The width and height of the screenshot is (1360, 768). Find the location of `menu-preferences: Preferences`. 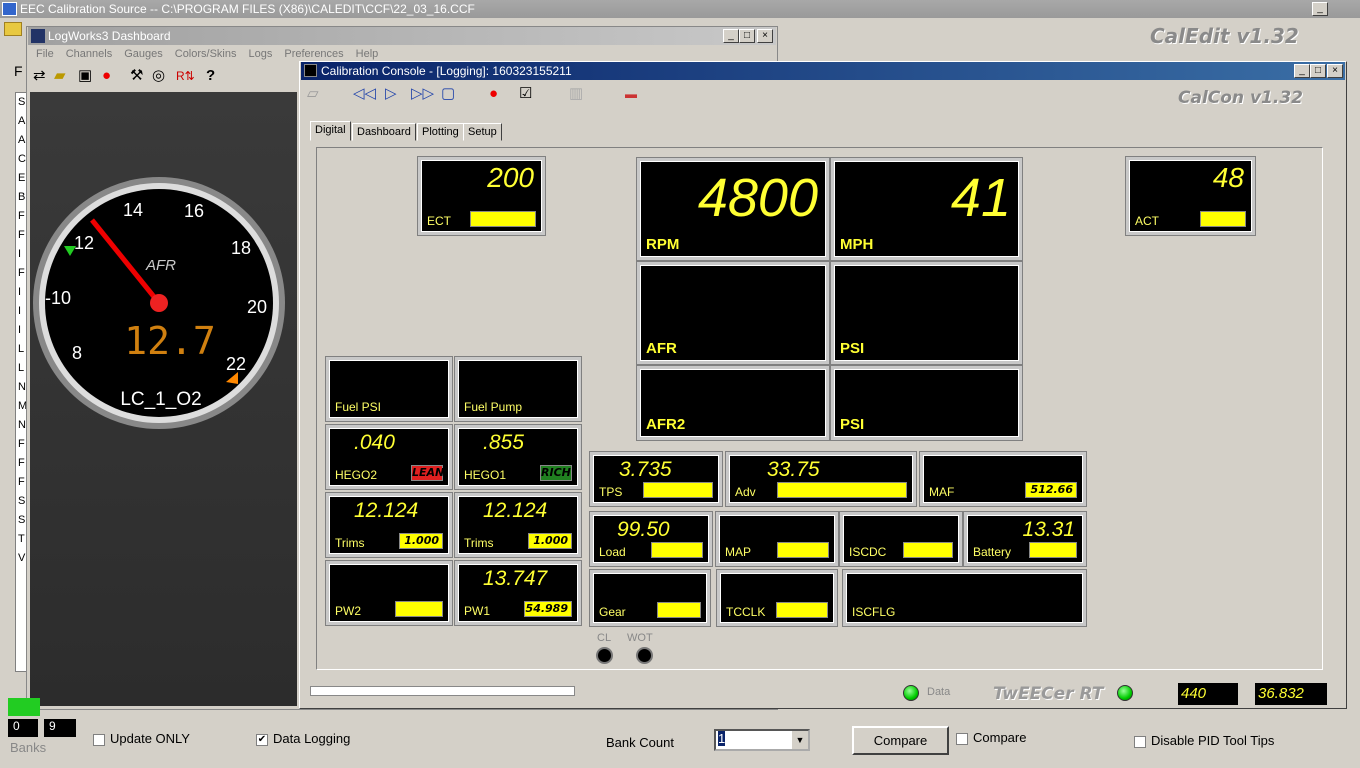

menu-preferences: Preferences is located at coordinates (313, 54).